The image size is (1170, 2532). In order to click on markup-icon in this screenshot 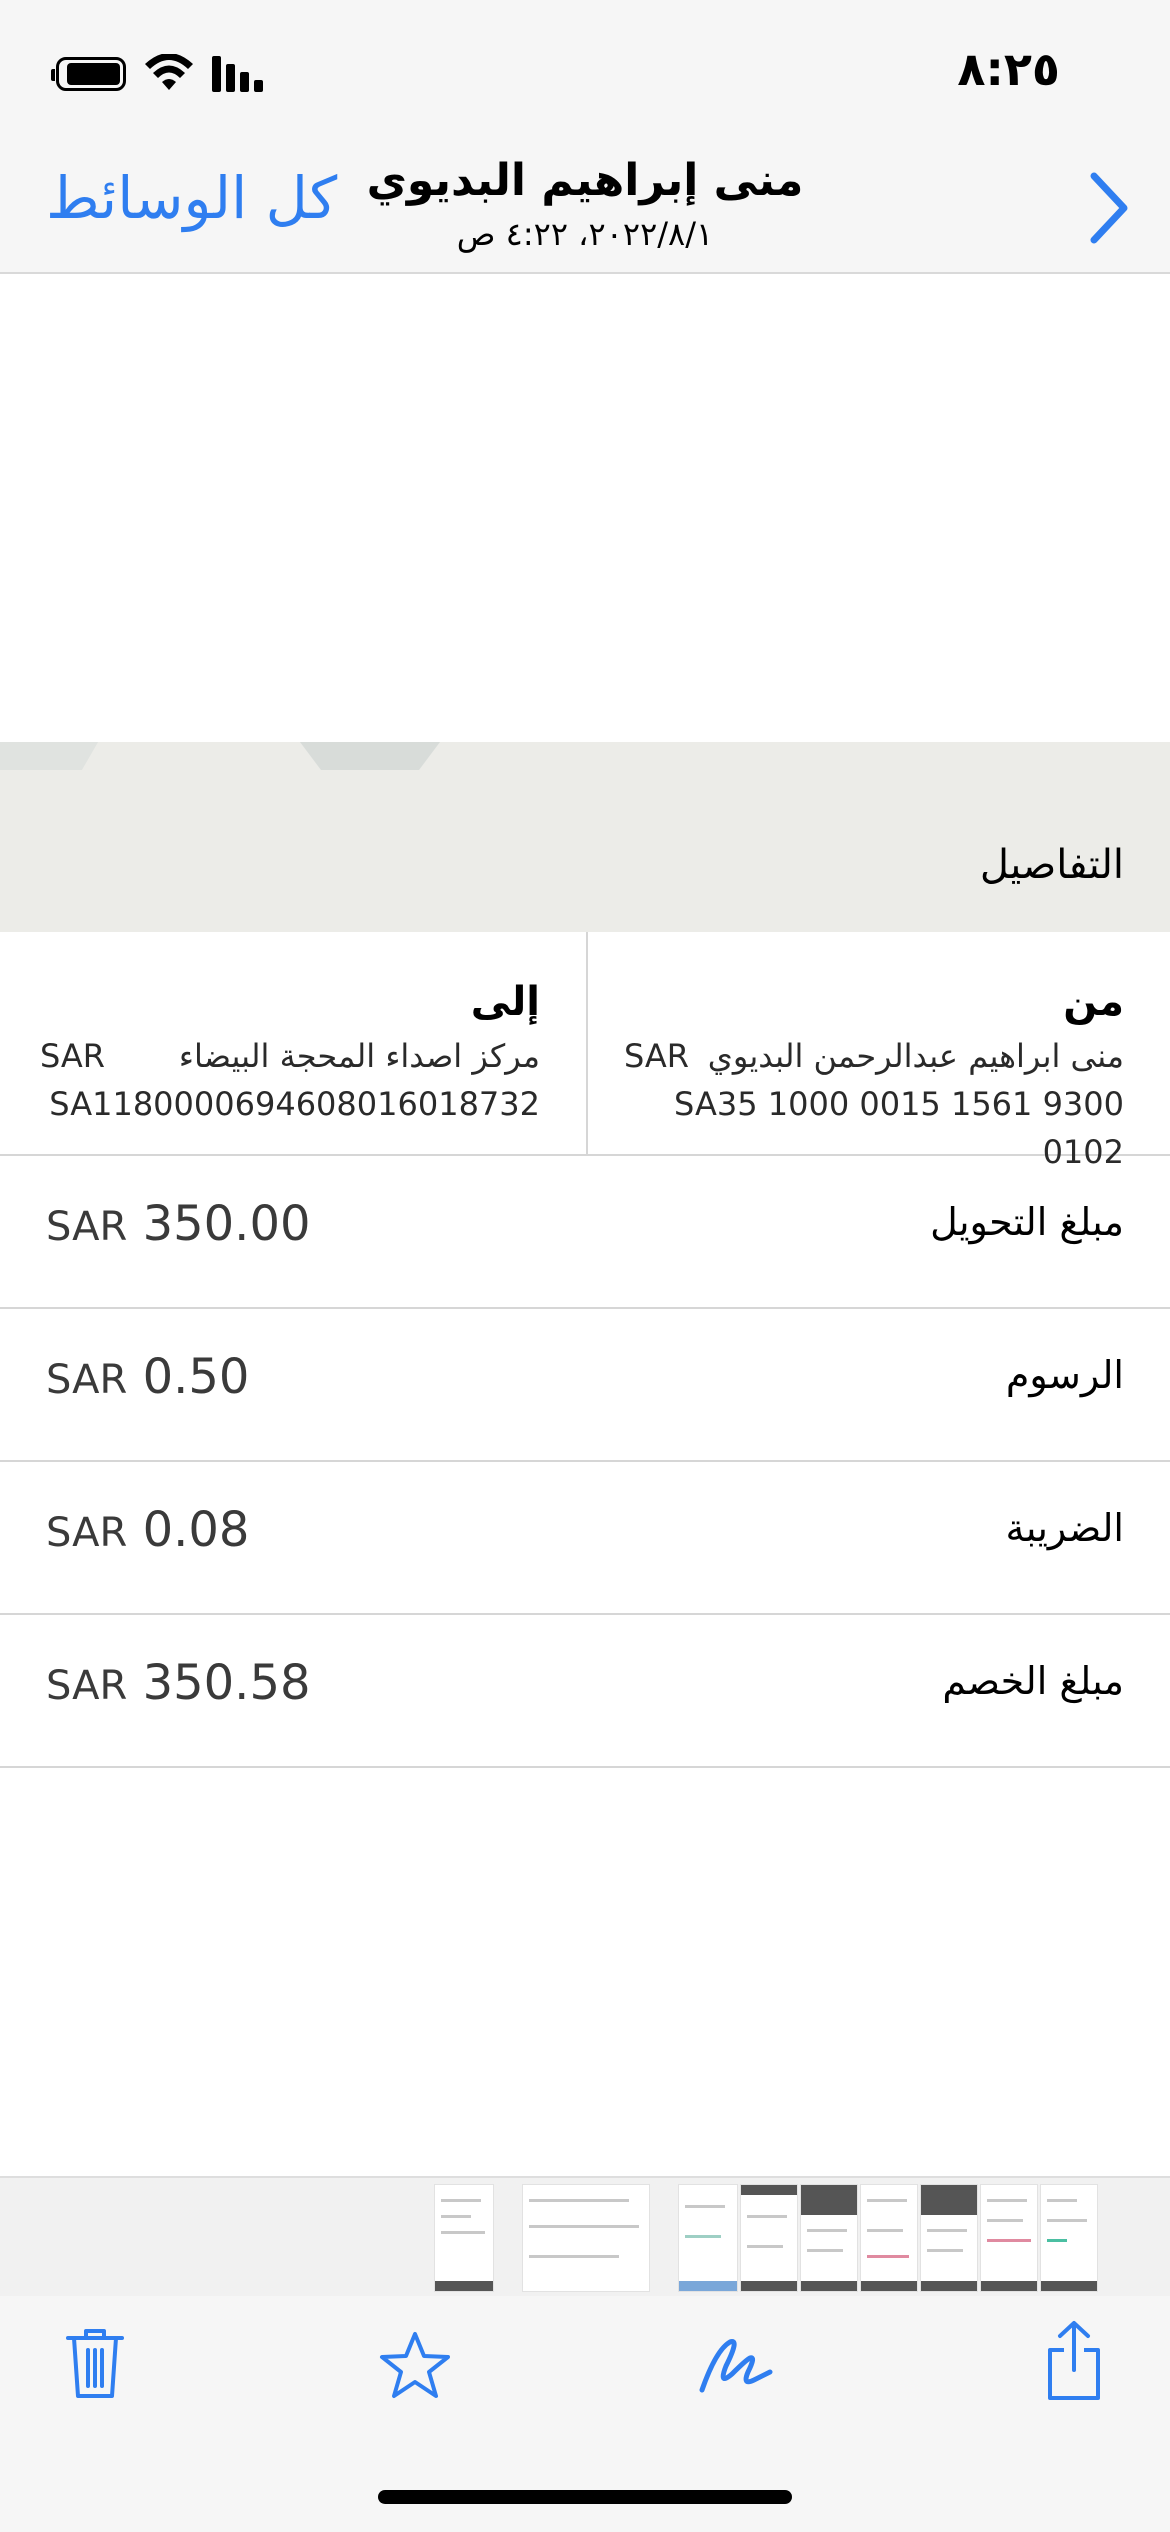, I will do `click(736, 2365)`.